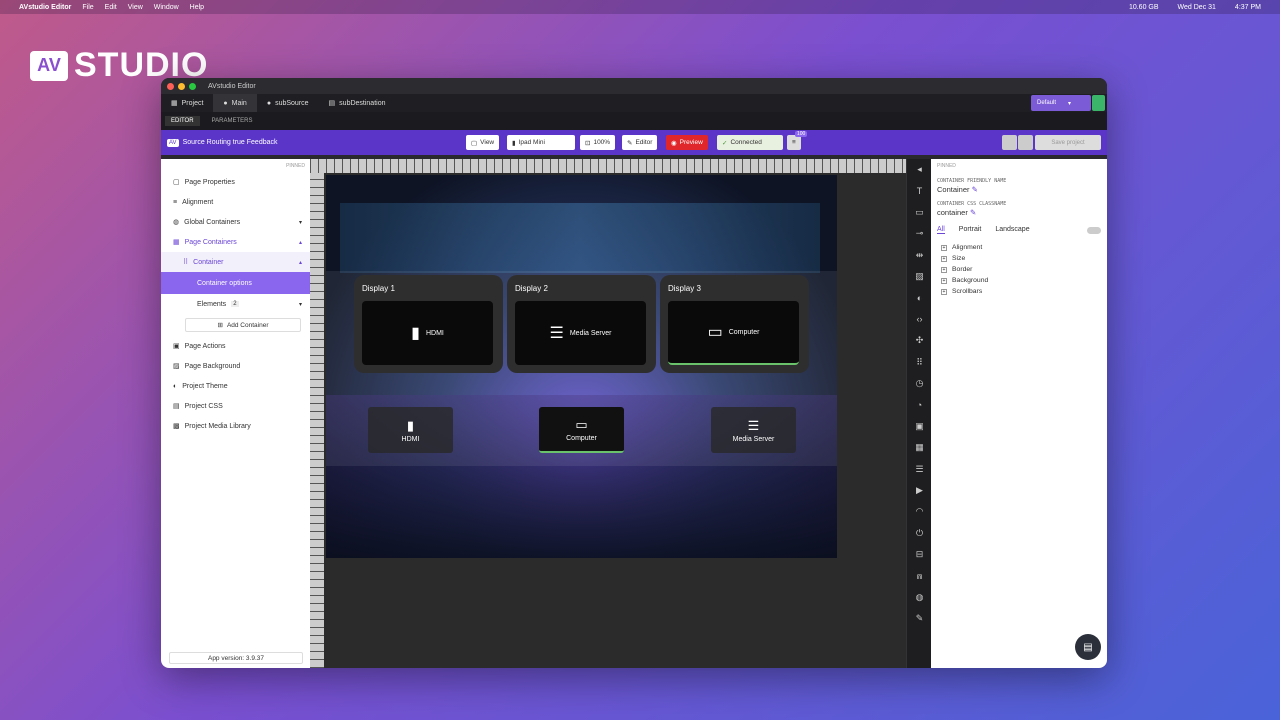  Describe the element at coordinates (235, 366) in the screenshot. I see `sidebar-item-page-background: ▨ Page Background` at that location.